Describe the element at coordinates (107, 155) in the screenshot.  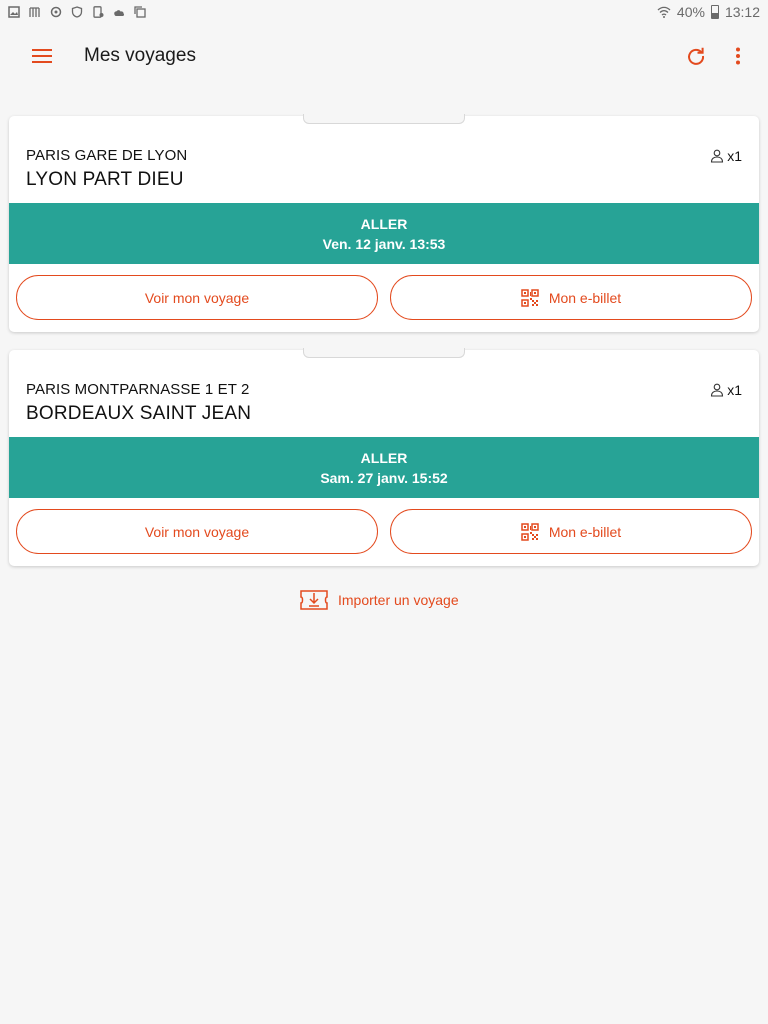
I see `trip-origin: PARIS GARE DE LYON` at that location.